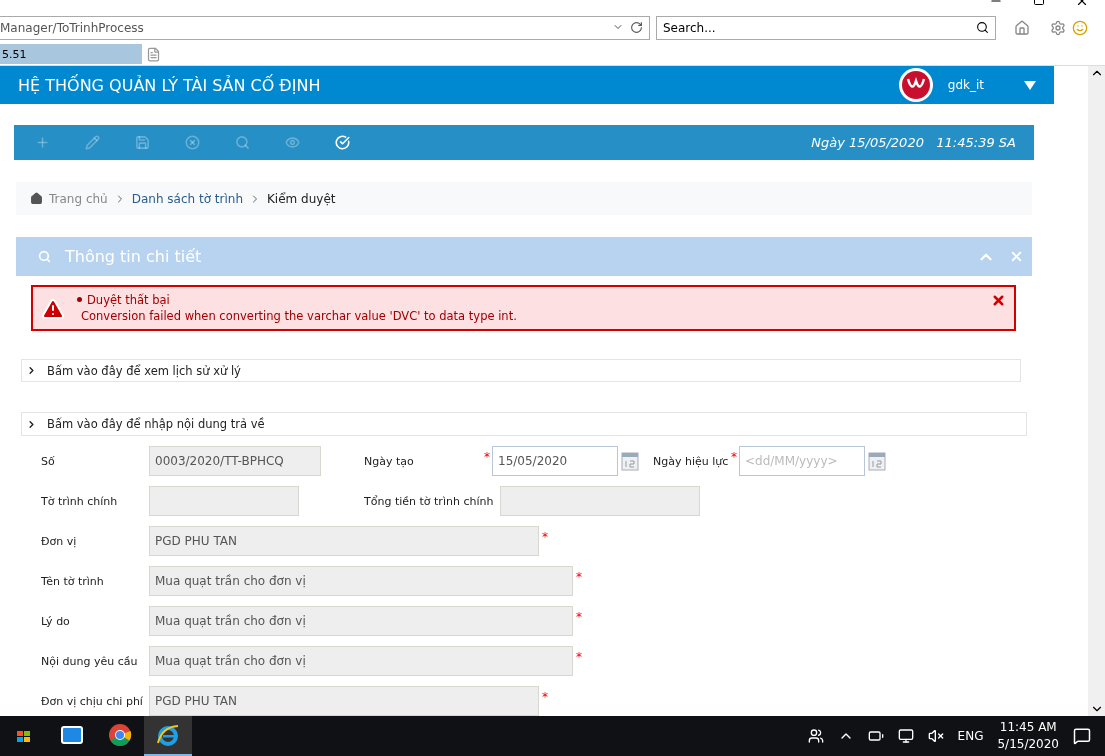  Describe the element at coordinates (1096, 391) in the screenshot. I see `scrollbar` at that location.